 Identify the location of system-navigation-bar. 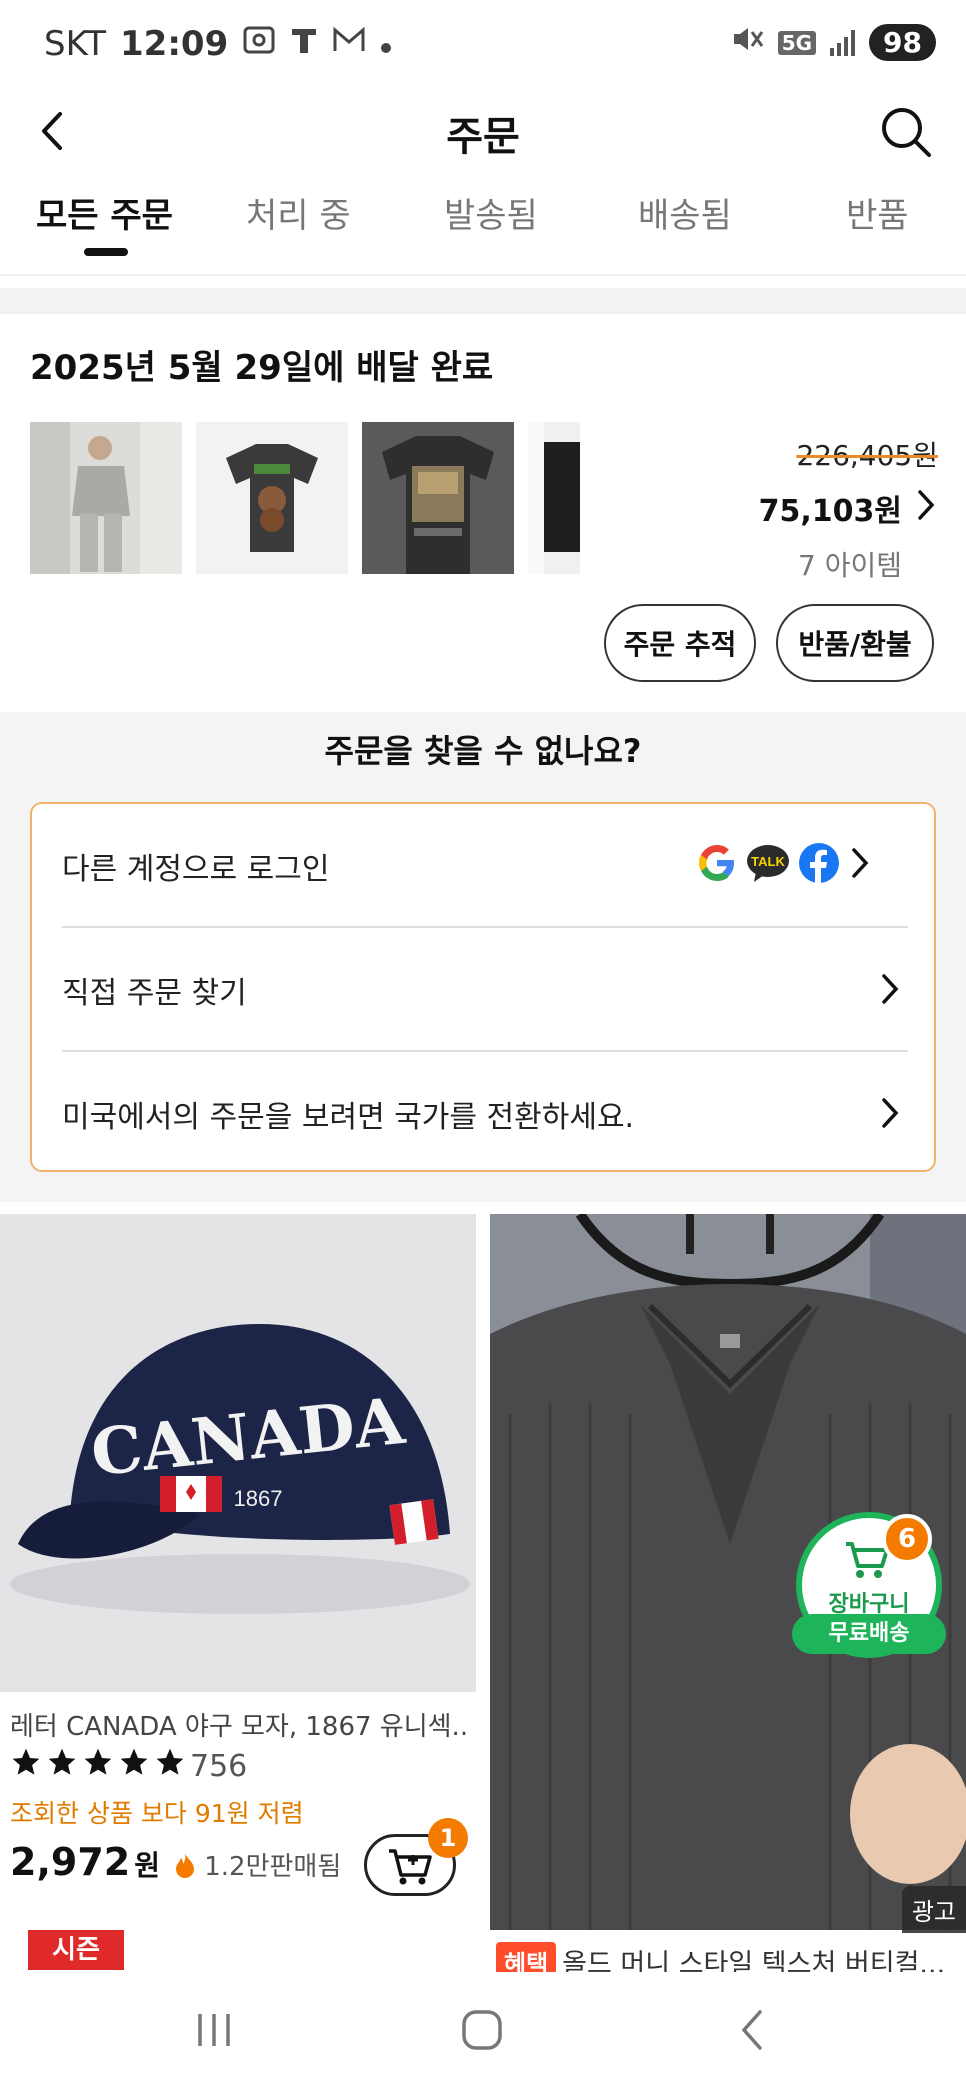
(483, 2032).